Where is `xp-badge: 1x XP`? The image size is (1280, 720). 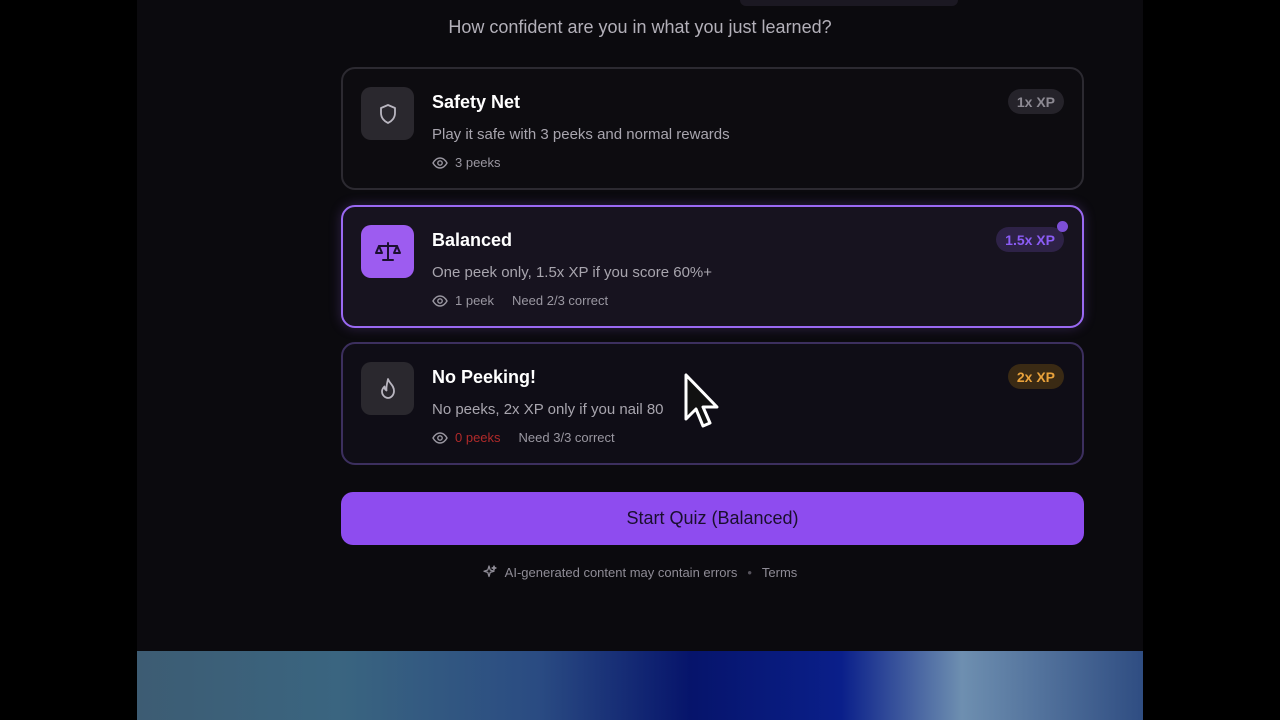 xp-badge: 1x XP is located at coordinates (1035, 101).